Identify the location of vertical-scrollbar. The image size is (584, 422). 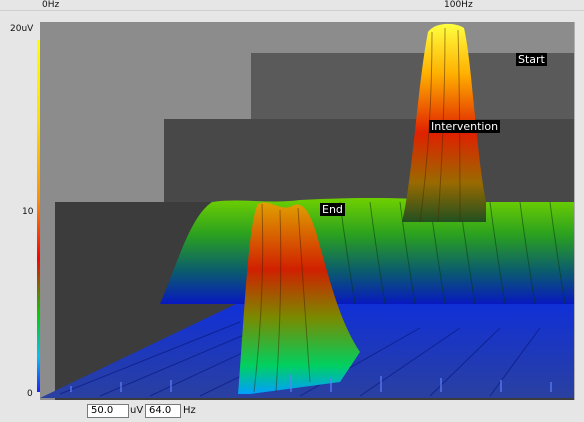
(579, 211).